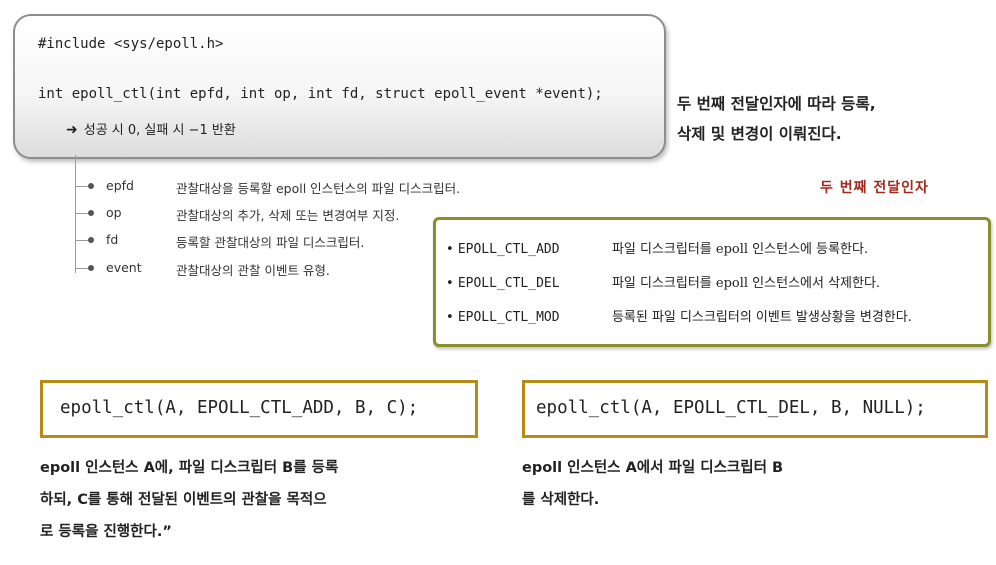 This screenshot has height=565, width=996. What do you see at coordinates (508, 283) in the screenshot?
I see `constant-name: EPOLL_CTL_DEL` at bounding box center [508, 283].